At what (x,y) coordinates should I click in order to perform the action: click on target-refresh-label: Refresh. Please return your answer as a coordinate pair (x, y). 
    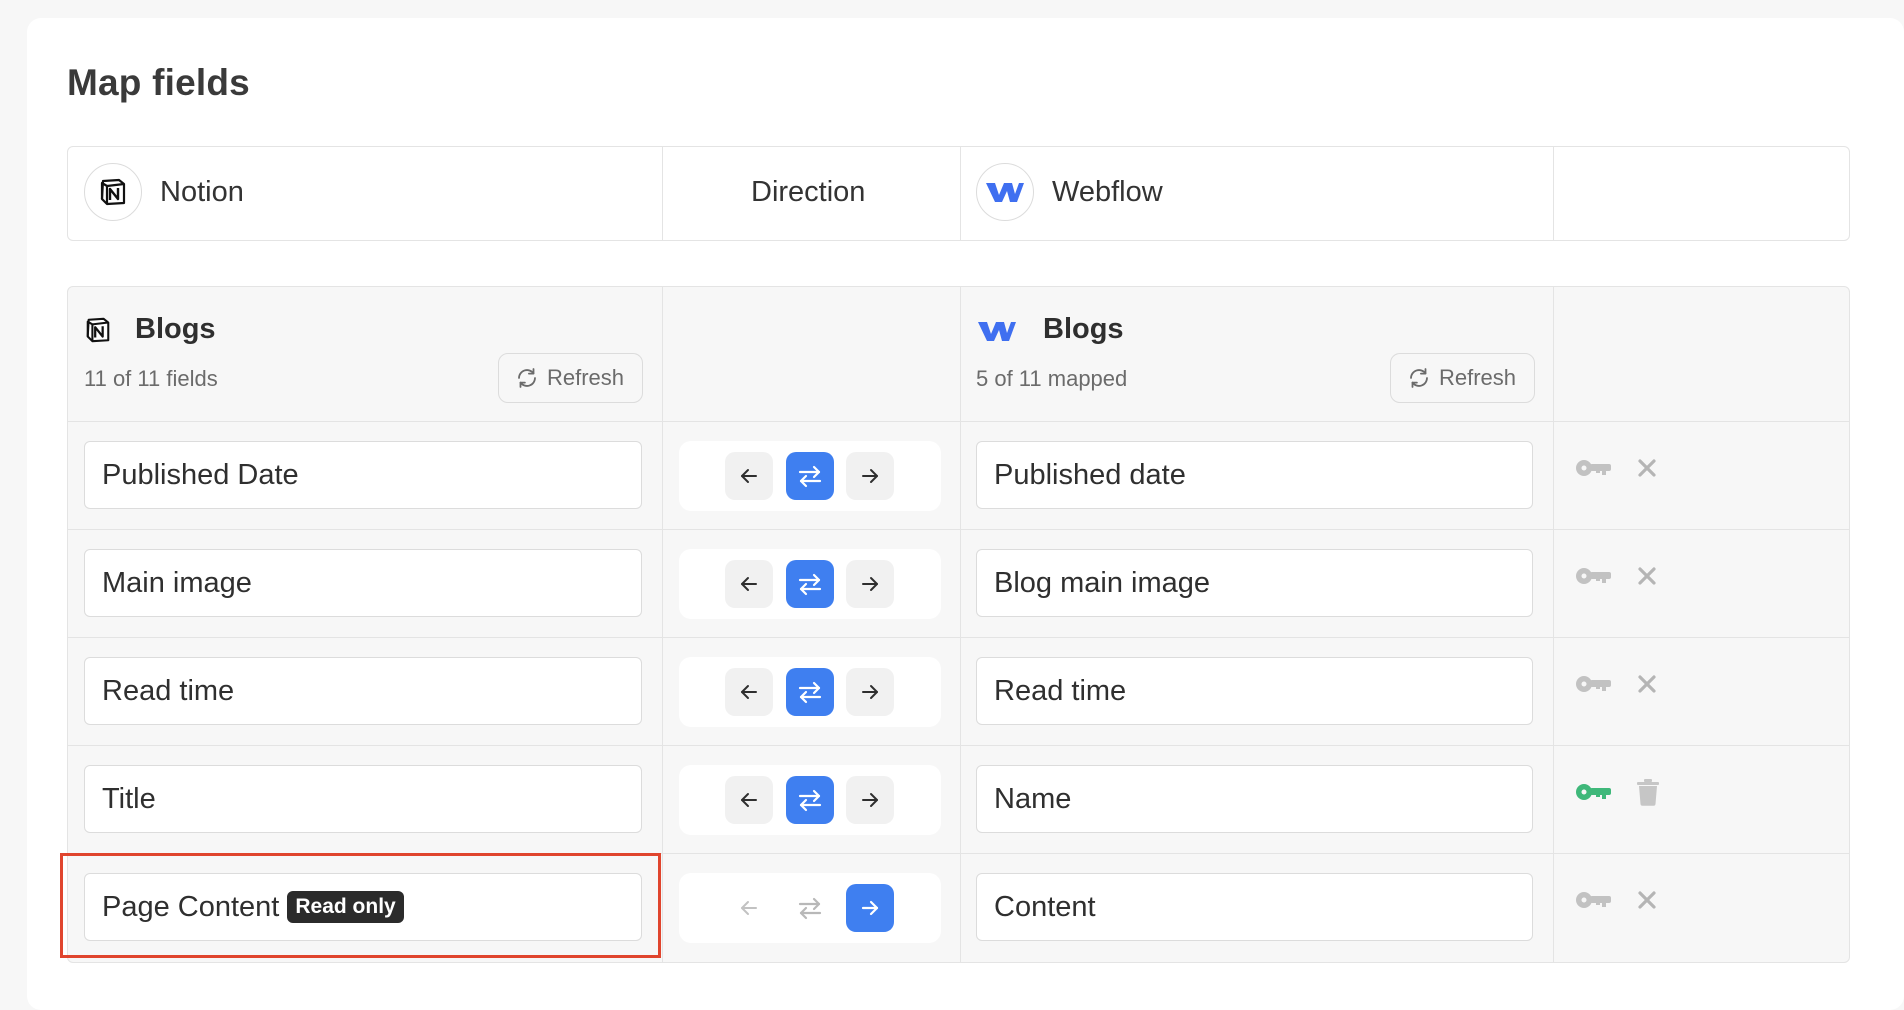
    Looking at the image, I should click on (1478, 377).